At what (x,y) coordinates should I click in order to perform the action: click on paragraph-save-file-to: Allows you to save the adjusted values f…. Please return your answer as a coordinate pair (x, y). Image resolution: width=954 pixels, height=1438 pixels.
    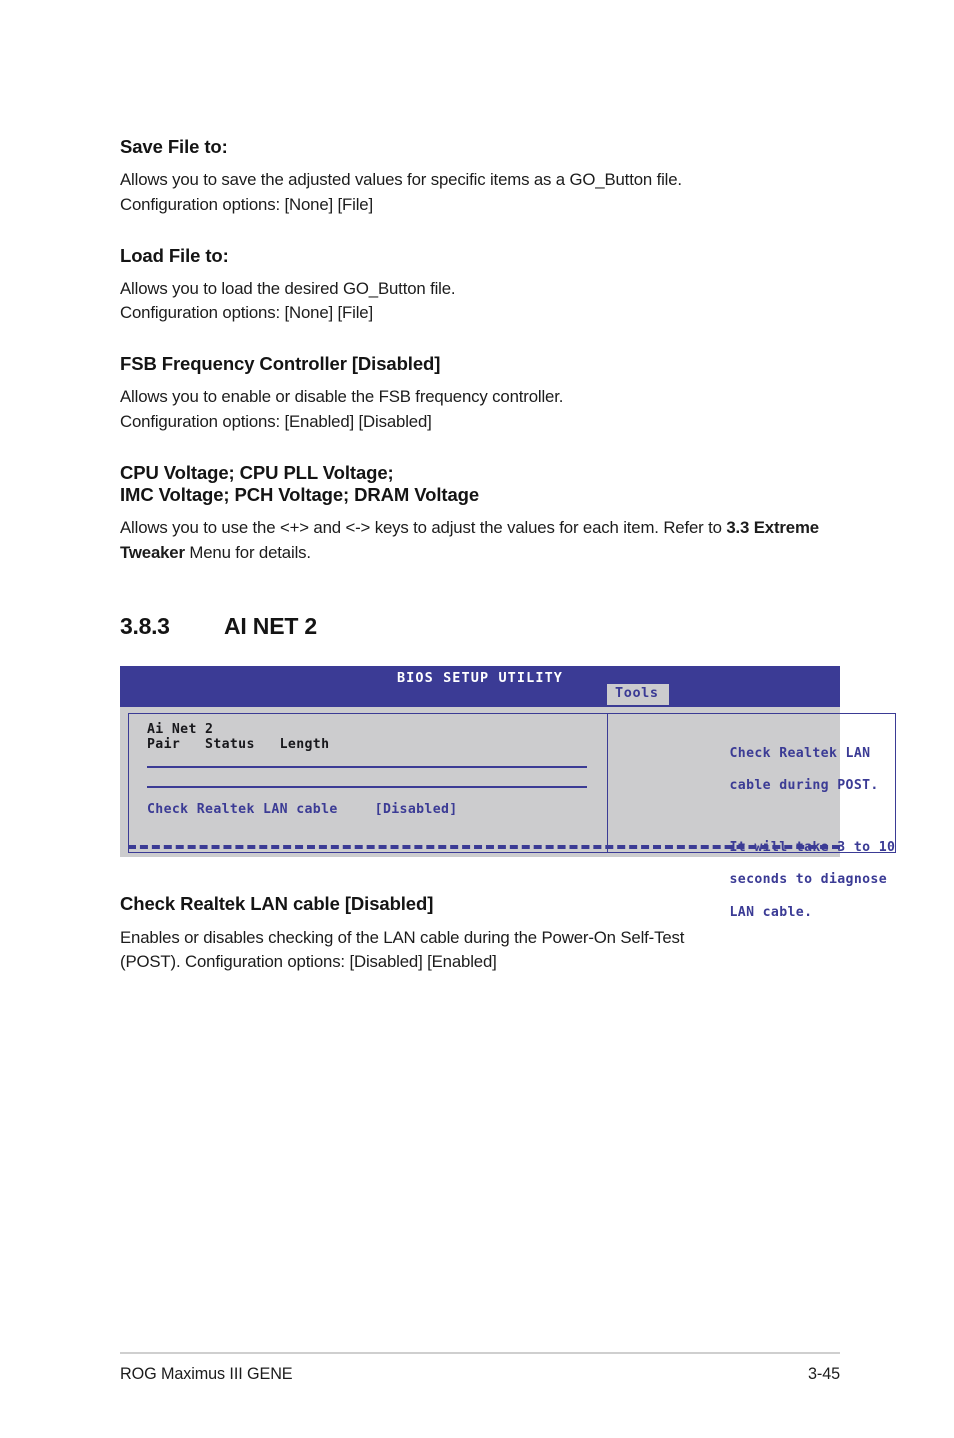
    Looking at the image, I should click on (480, 192).